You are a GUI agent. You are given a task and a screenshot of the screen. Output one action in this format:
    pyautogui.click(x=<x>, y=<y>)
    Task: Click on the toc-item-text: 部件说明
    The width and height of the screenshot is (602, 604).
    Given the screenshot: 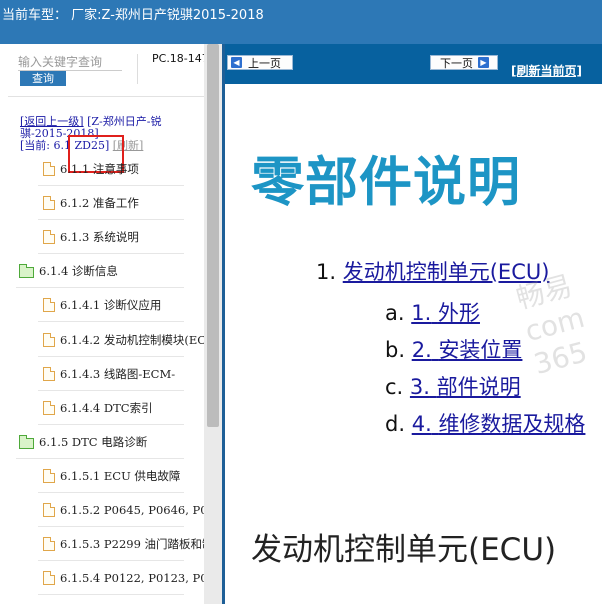 What is the action you would take?
    pyautogui.click(x=478, y=387)
    